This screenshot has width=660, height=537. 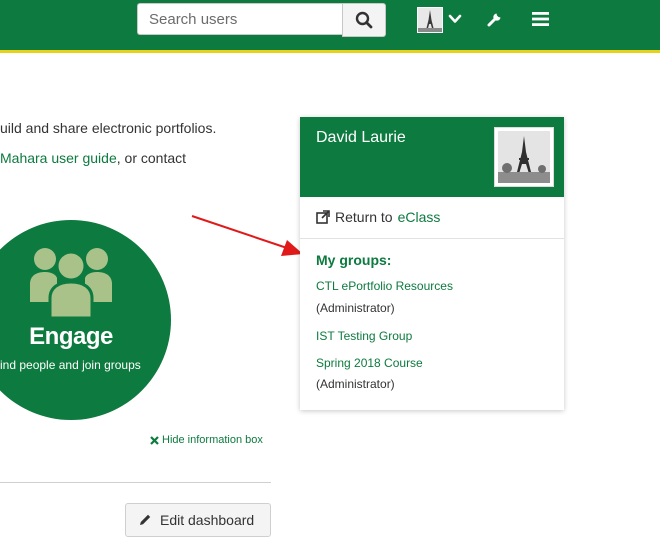 I want to click on search-input, so click(x=239, y=19).